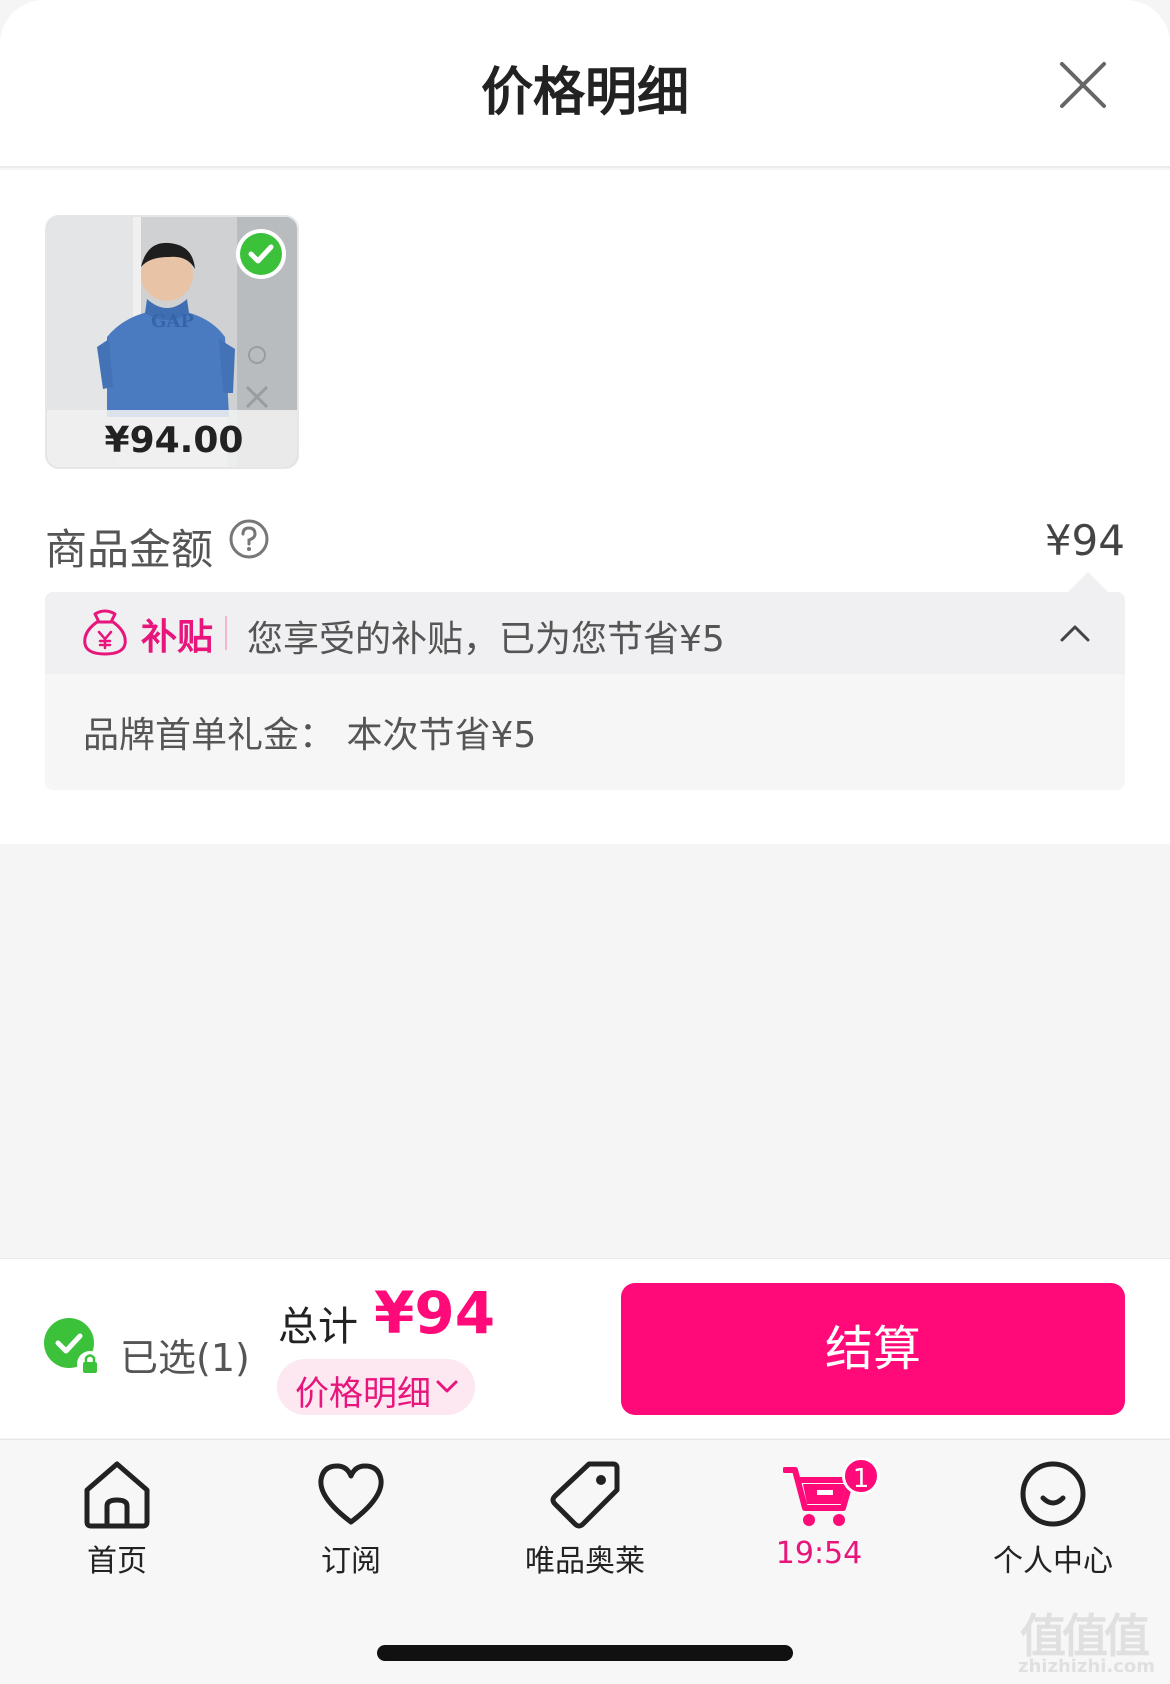 This screenshot has height=1684, width=1170. What do you see at coordinates (351, 1528) in the screenshot?
I see `tab-subscribe: 订阅` at bounding box center [351, 1528].